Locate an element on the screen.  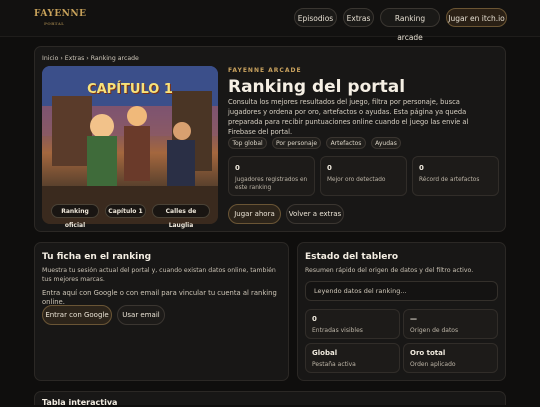
nav-ranking-arcade: Ranking arcade is located at coordinates (410, 25).